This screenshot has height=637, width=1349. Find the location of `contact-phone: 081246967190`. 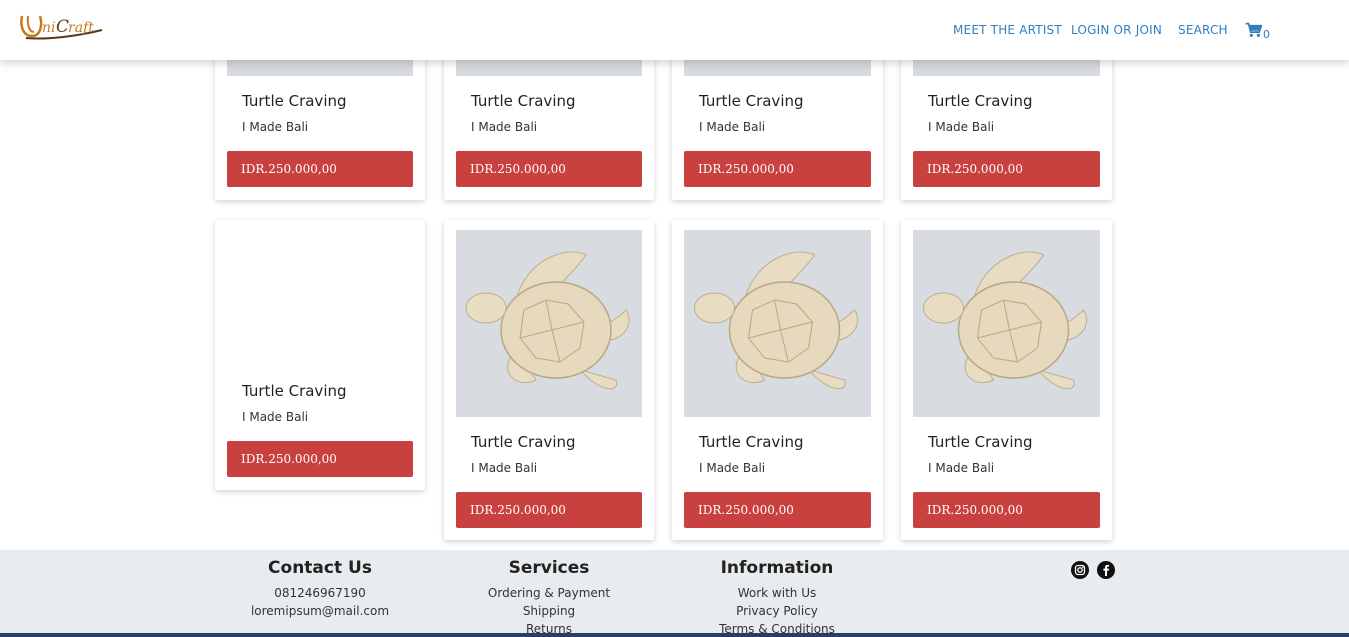

contact-phone: 081246967190 is located at coordinates (320, 593).